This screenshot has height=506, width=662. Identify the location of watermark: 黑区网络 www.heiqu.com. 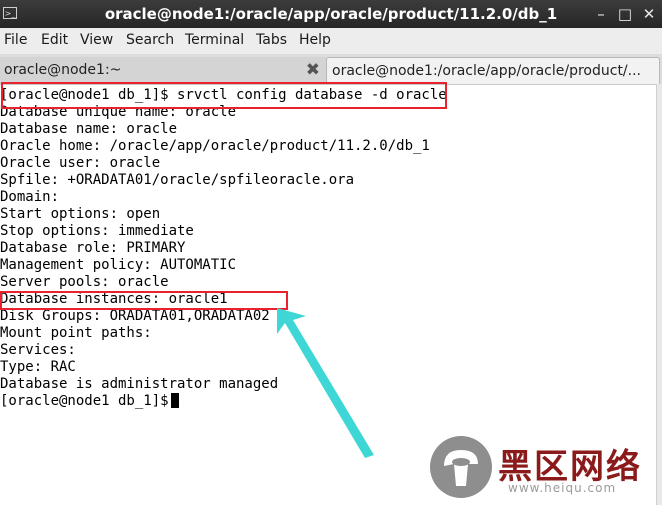
(545, 470).